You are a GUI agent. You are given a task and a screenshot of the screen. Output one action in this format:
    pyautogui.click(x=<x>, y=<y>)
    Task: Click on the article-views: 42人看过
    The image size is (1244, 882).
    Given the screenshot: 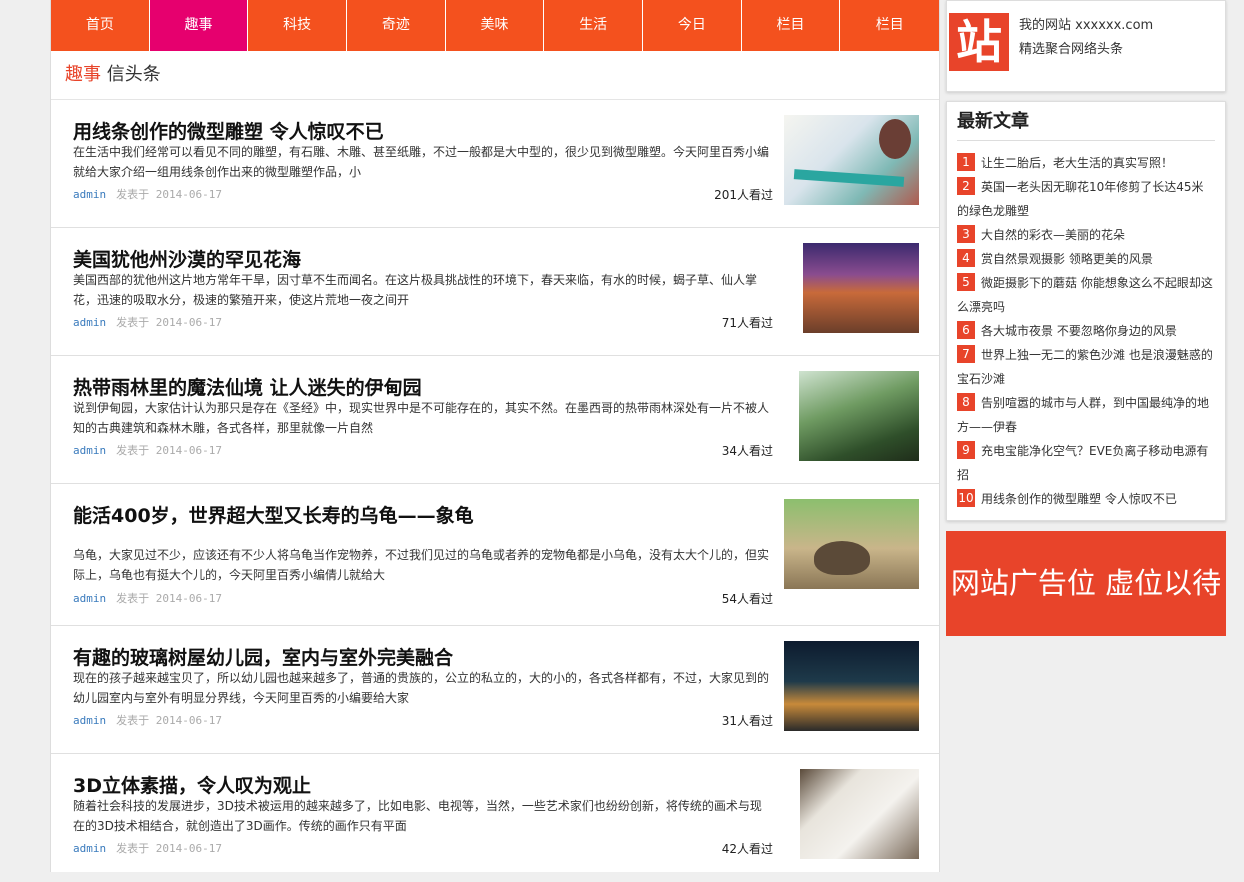 What is the action you would take?
    pyautogui.click(x=747, y=849)
    